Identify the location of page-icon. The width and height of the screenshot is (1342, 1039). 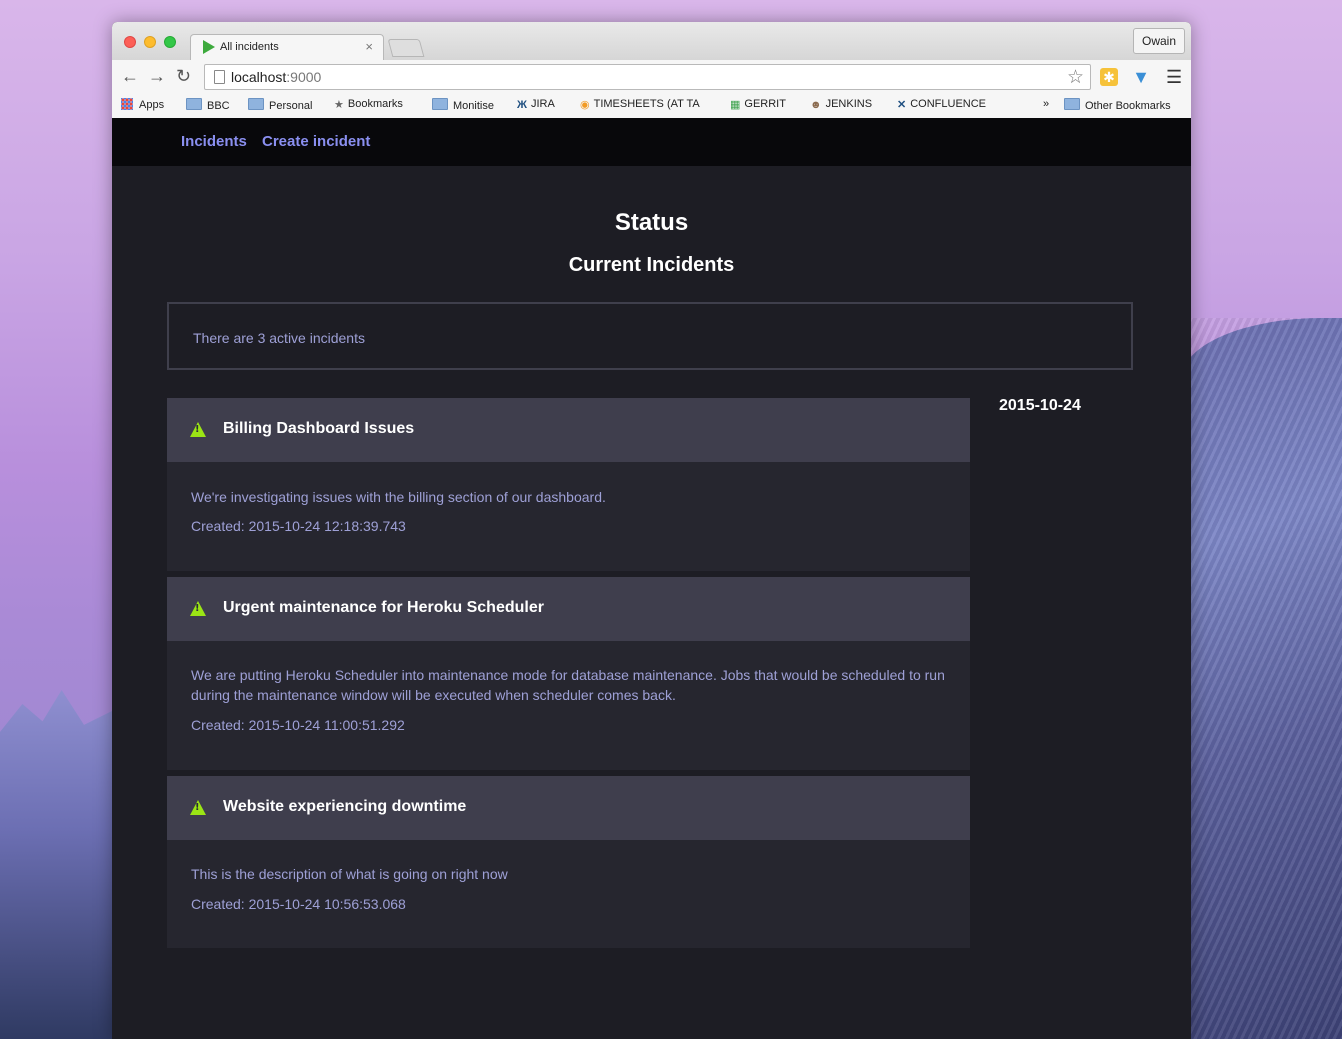
(219, 77).